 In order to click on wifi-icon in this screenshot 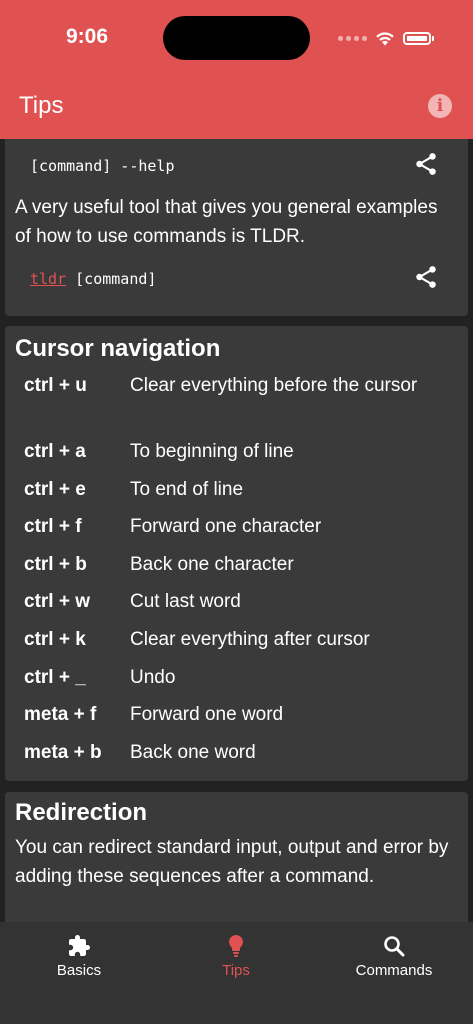, I will do `click(385, 38)`.